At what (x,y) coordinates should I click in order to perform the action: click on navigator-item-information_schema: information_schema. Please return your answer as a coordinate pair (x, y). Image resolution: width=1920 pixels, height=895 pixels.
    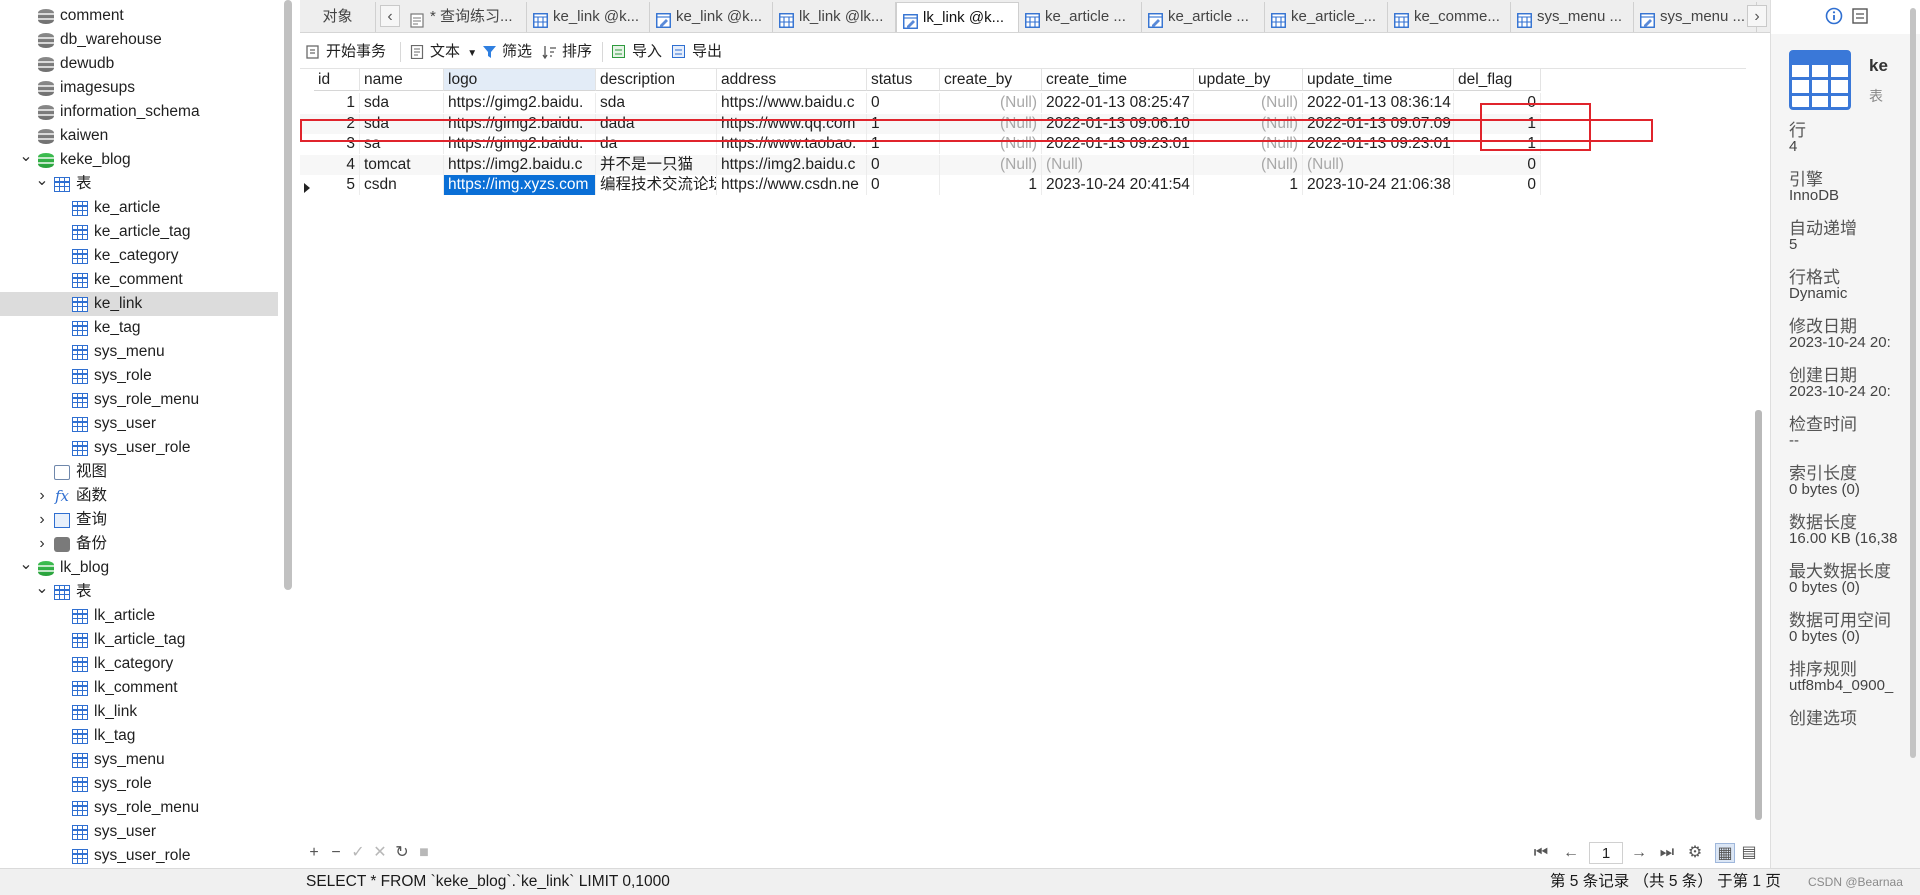
    Looking at the image, I should click on (139, 112).